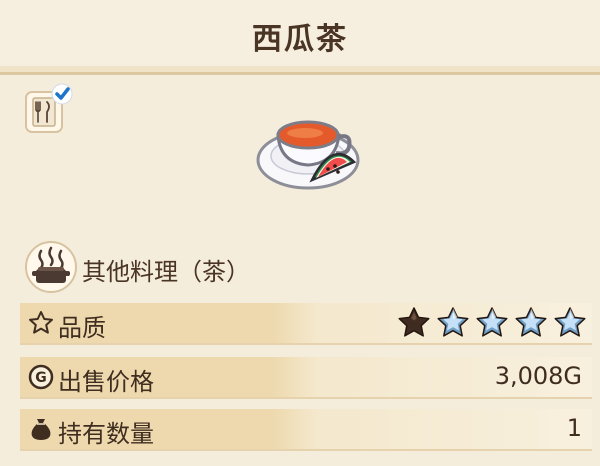 Image resolution: width=600 pixels, height=466 pixels. I want to click on item-title: 西瓜茶, so click(300, 39).